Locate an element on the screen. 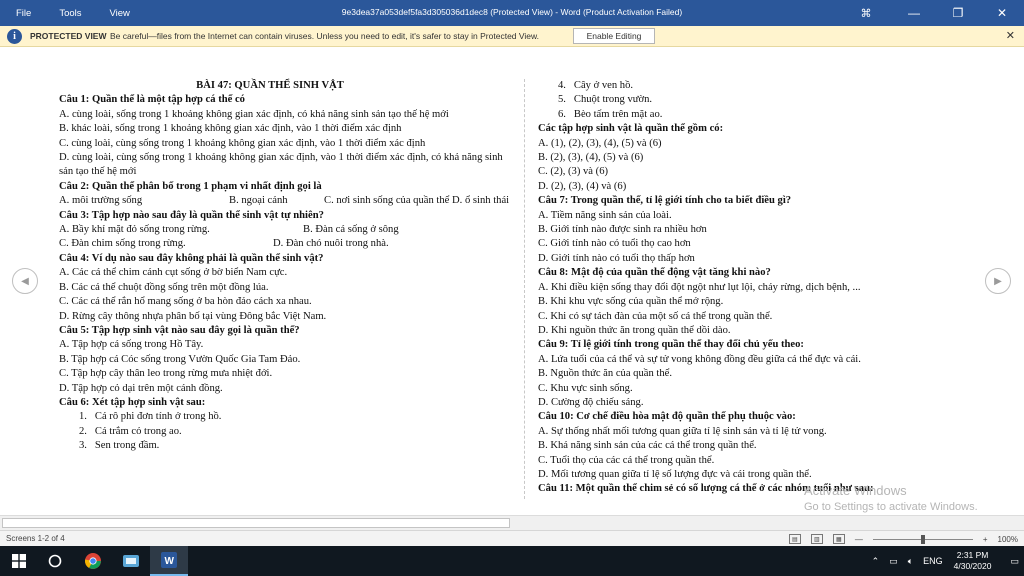 Image resolution: width=1024 pixels, height=576 pixels. answer-option: C. nơi sinh sống của quần thể is located at coordinates (387, 201).